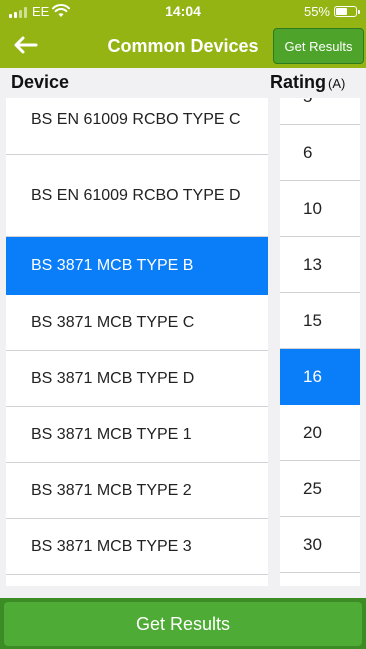  I want to click on device-list-item: BS EN 61009 RCBO TYPE C, so click(137, 126).